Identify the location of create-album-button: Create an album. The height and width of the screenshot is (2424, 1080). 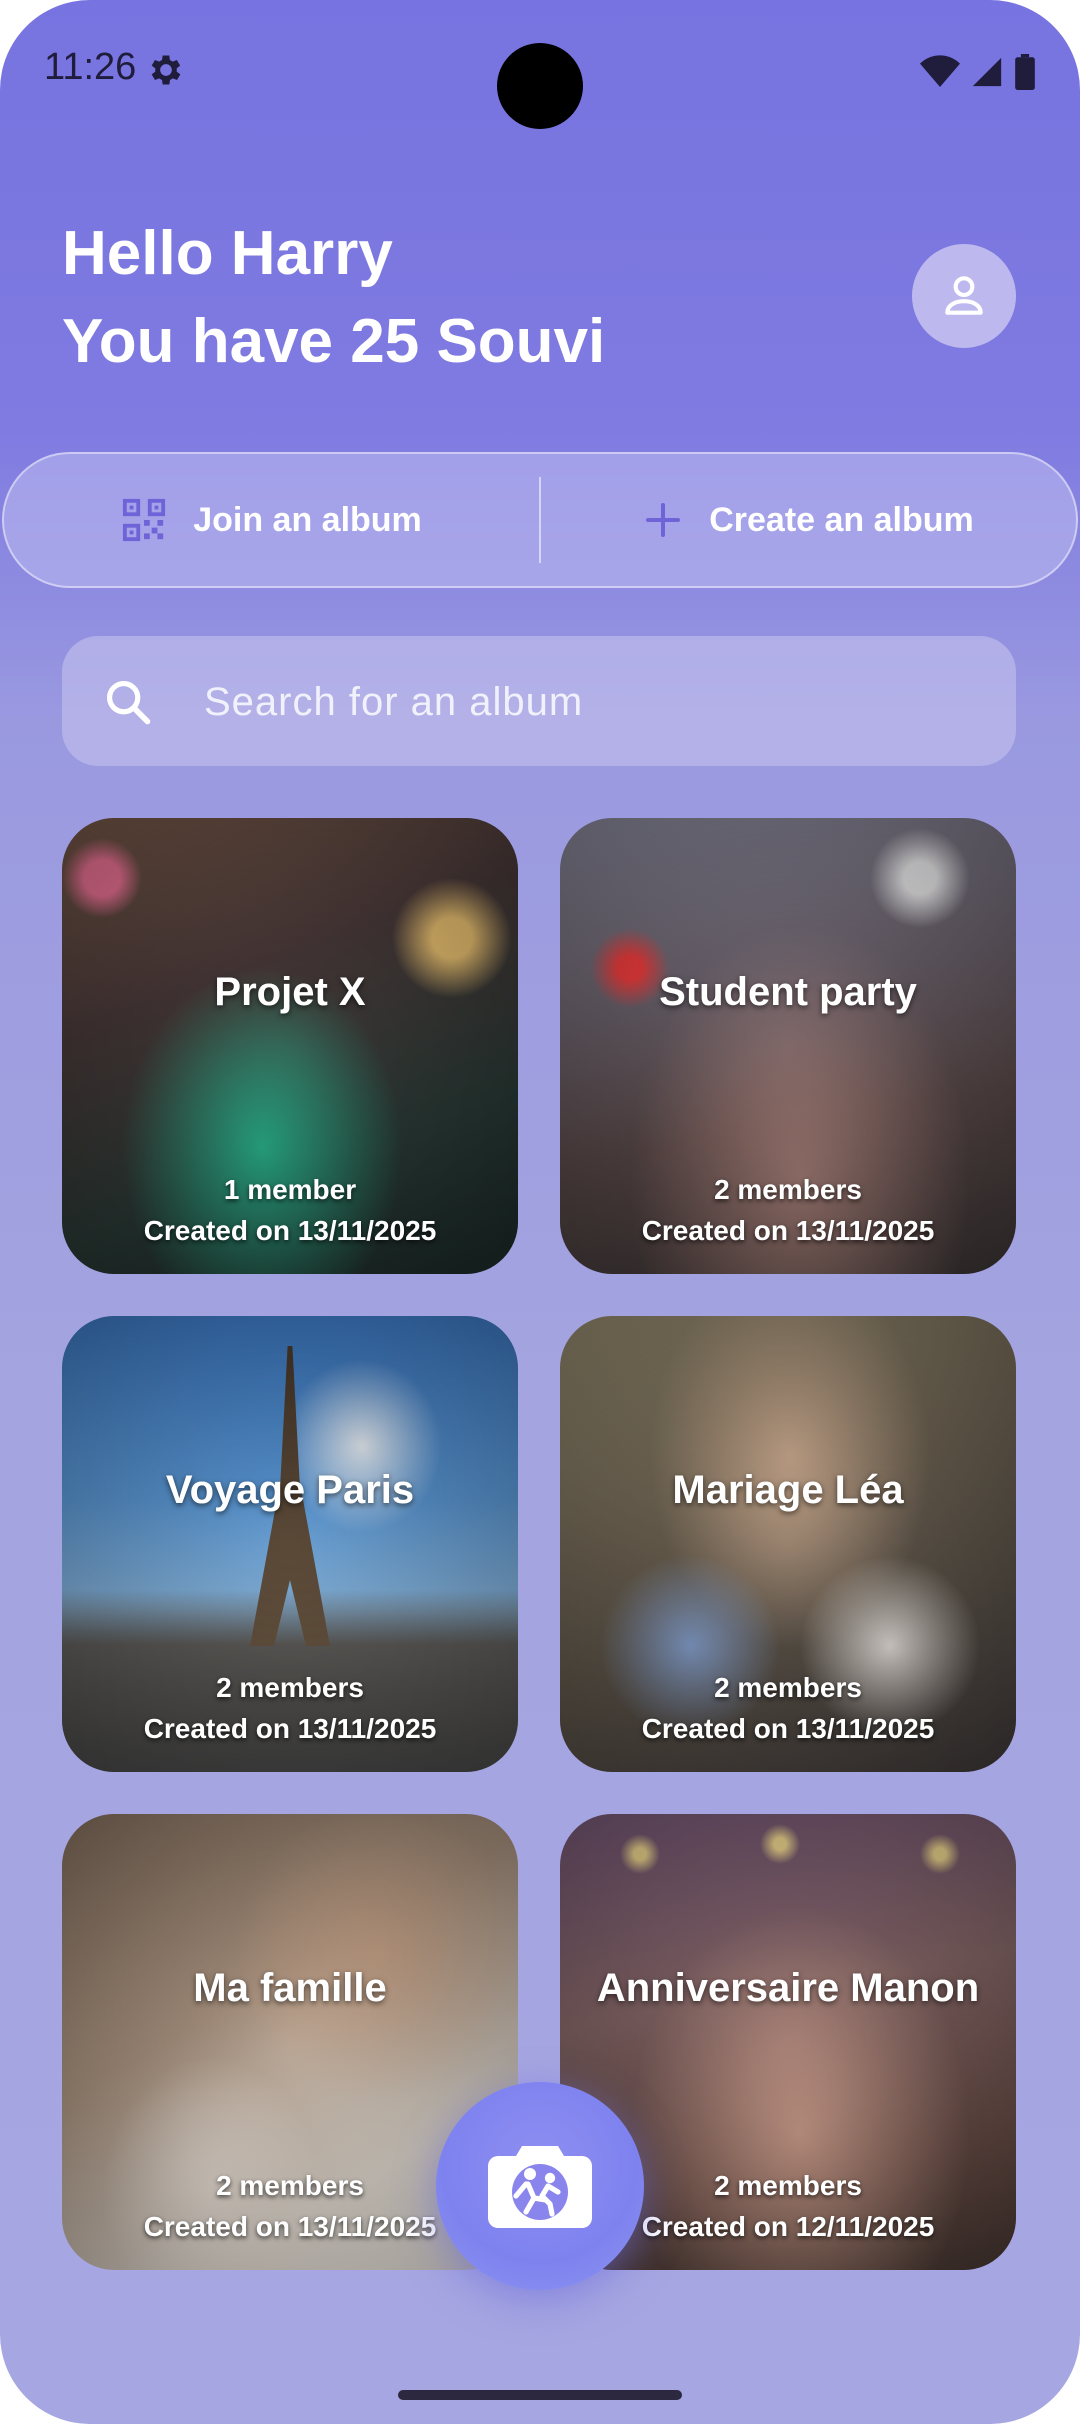
(808, 520).